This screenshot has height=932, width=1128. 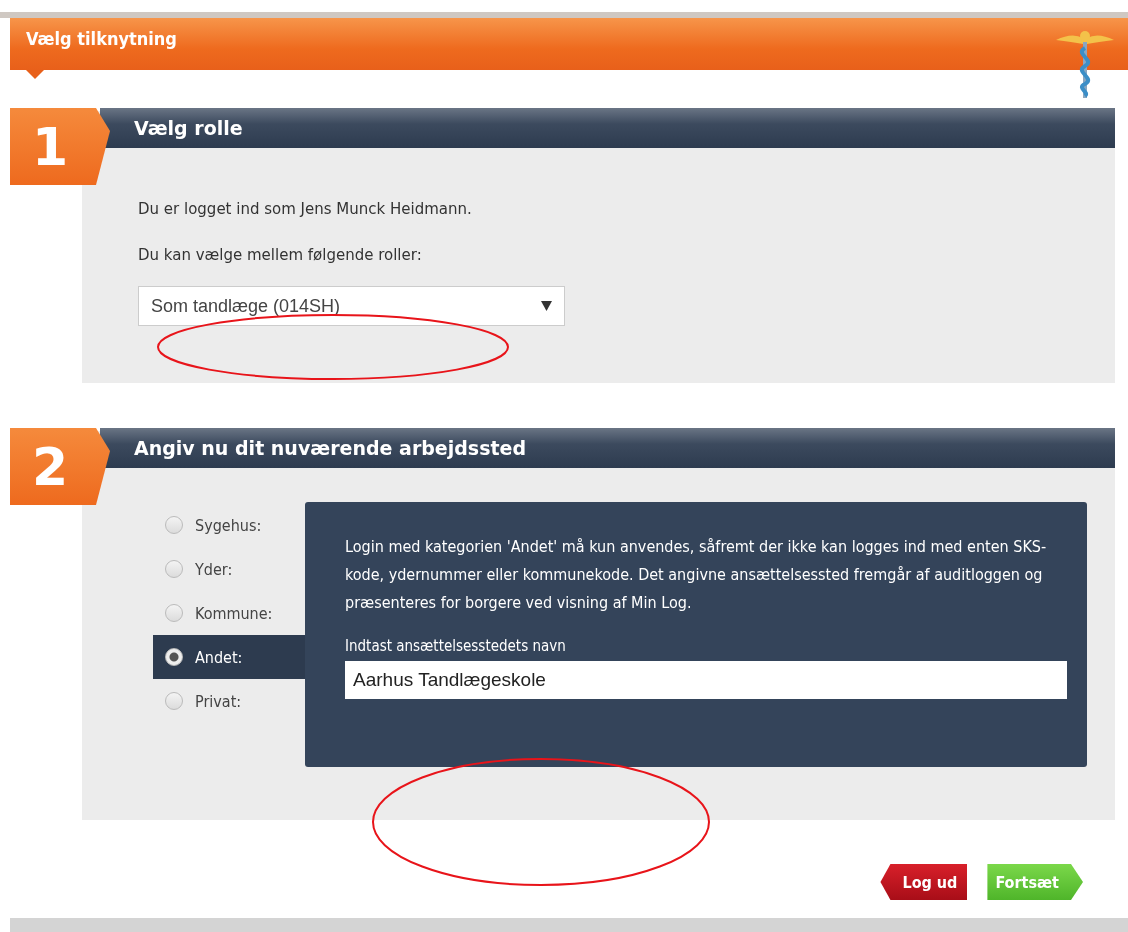 I want to click on header-title: Vælg tilknytning, so click(x=101, y=38).